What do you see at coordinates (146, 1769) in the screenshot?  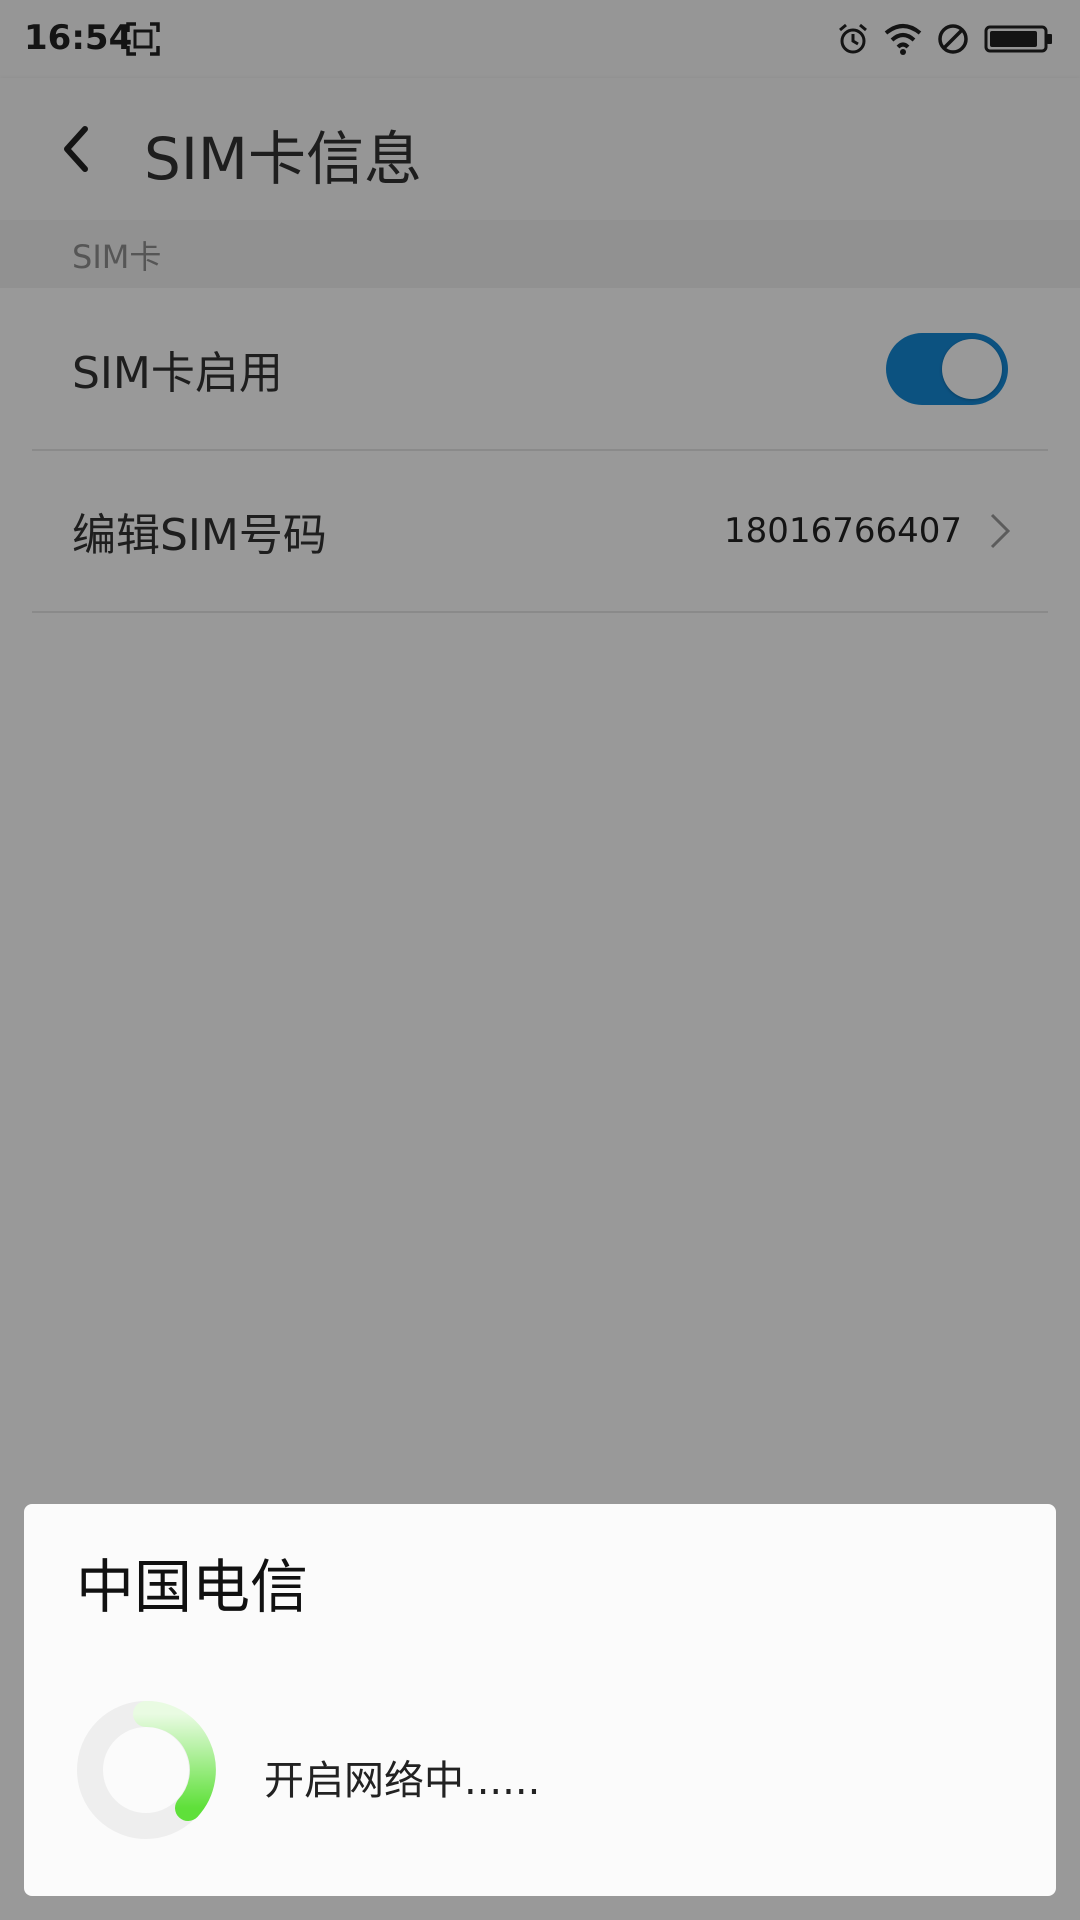 I see `loading-spinner-icon` at bounding box center [146, 1769].